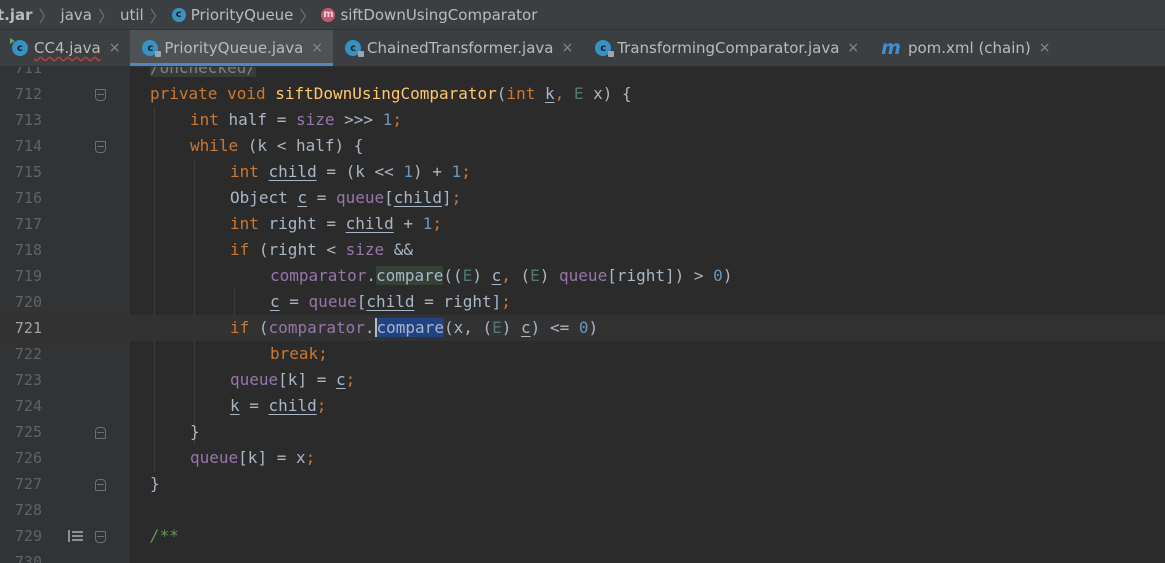  What do you see at coordinates (582, 74) in the screenshot?
I see `code-line: 711/Unchecked/` at bounding box center [582, 74].